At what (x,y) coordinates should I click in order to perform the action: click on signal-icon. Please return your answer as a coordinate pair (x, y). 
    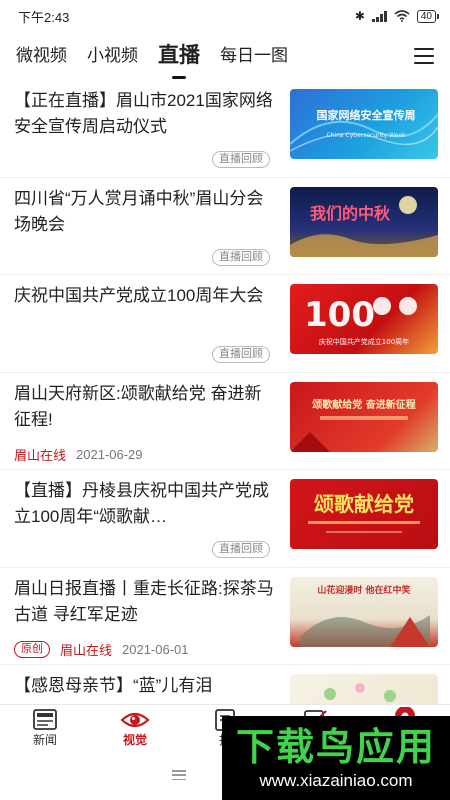
    Looking at the image, I should click on (379, 16).